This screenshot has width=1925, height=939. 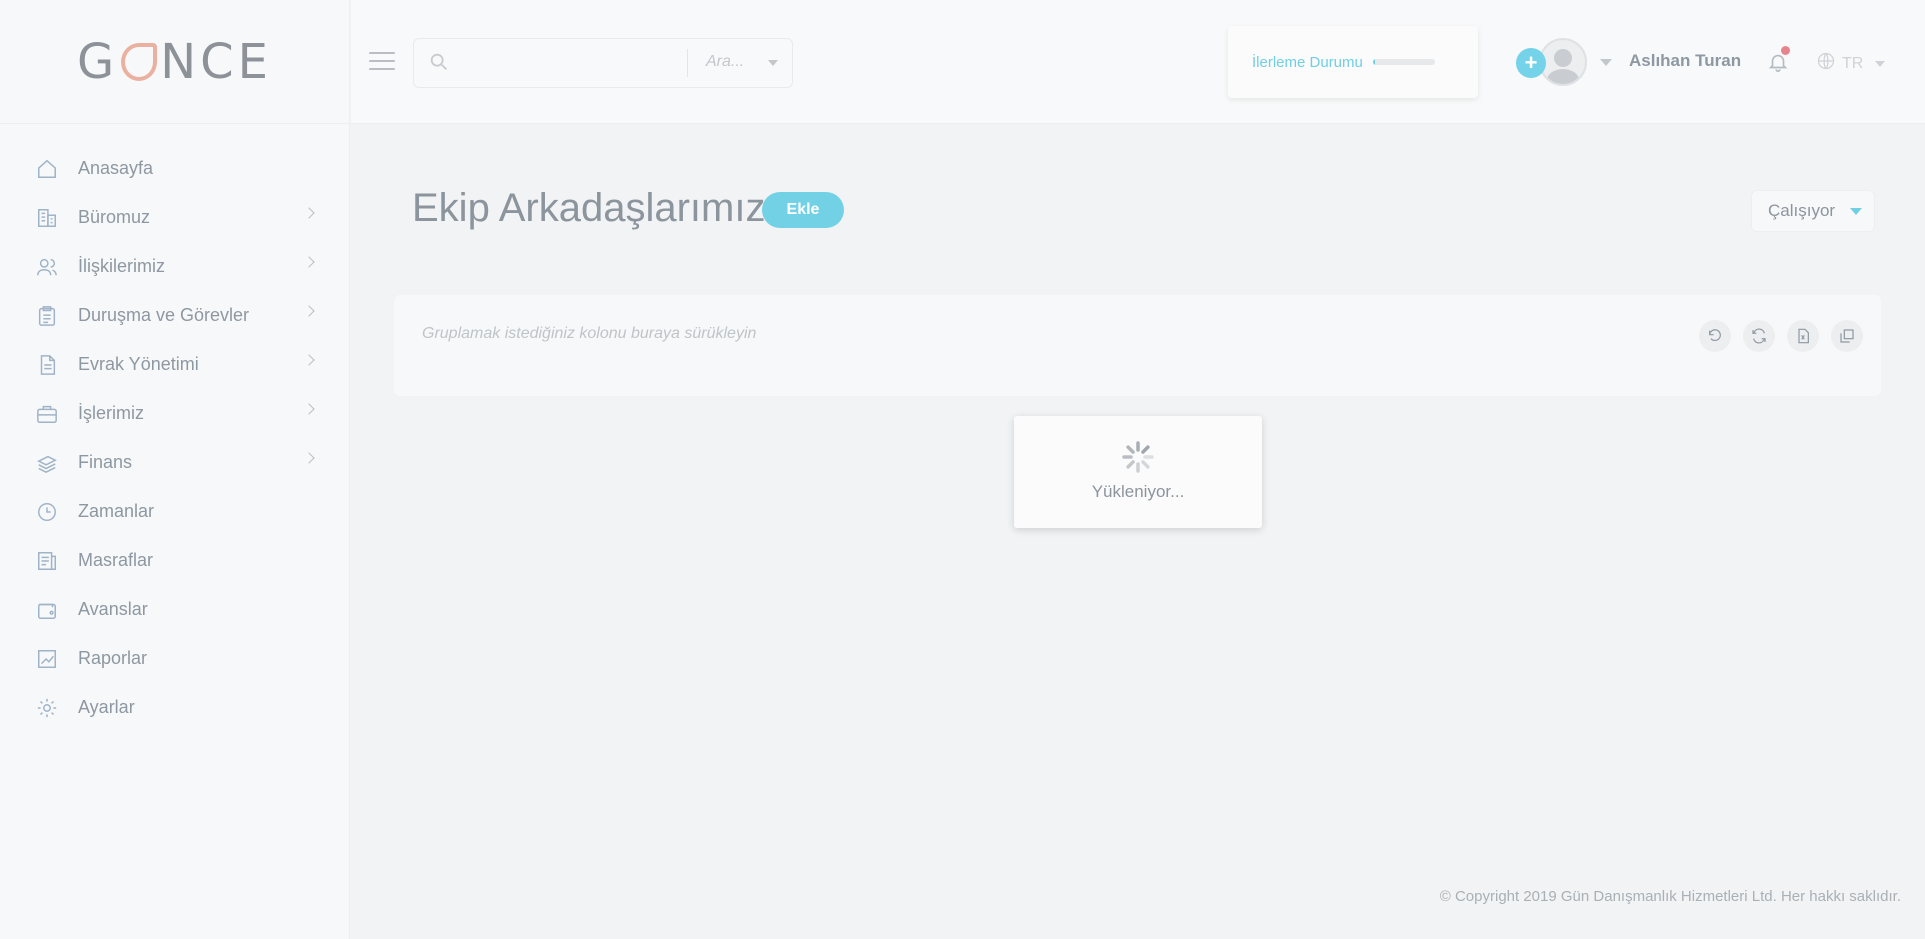 What do you see at coordinates (589, 208) in the screenshot?
I see `page-title: Ekip Arkadaşlarımız` at bounding box center [589, 208].